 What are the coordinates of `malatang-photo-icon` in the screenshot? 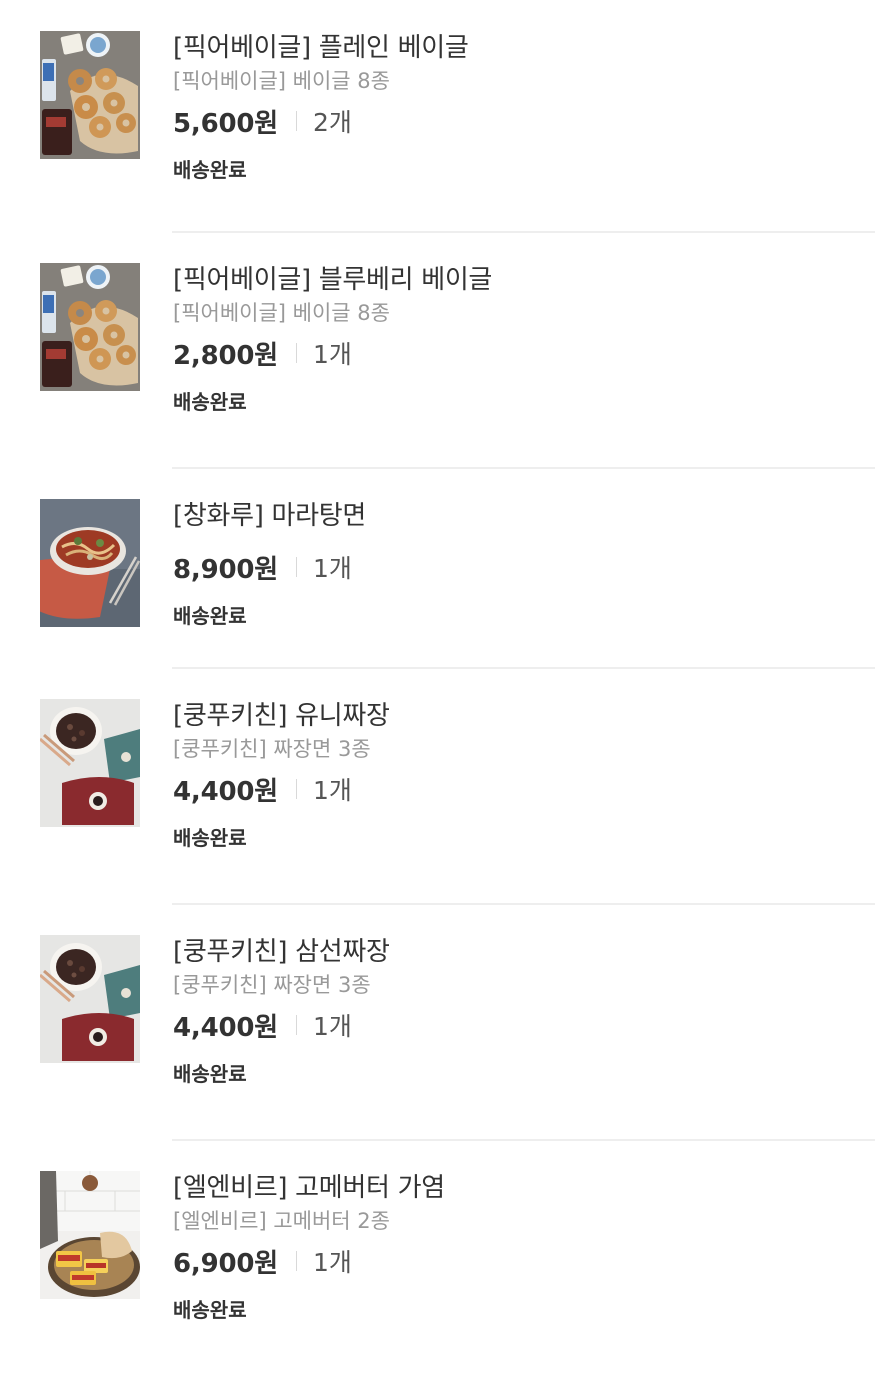 It's located at (90, 563).